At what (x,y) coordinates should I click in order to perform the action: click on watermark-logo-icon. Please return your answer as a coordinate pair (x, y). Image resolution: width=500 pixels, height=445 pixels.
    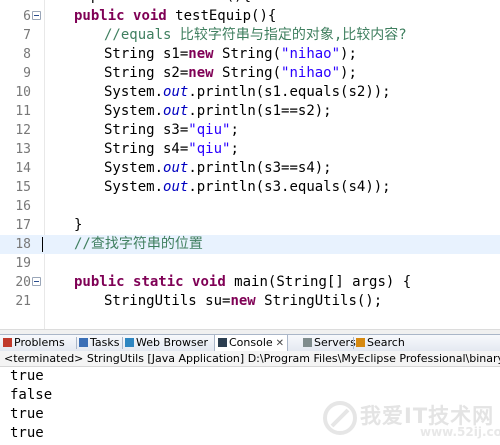
    Looking at the image, I should click on (340, 418).